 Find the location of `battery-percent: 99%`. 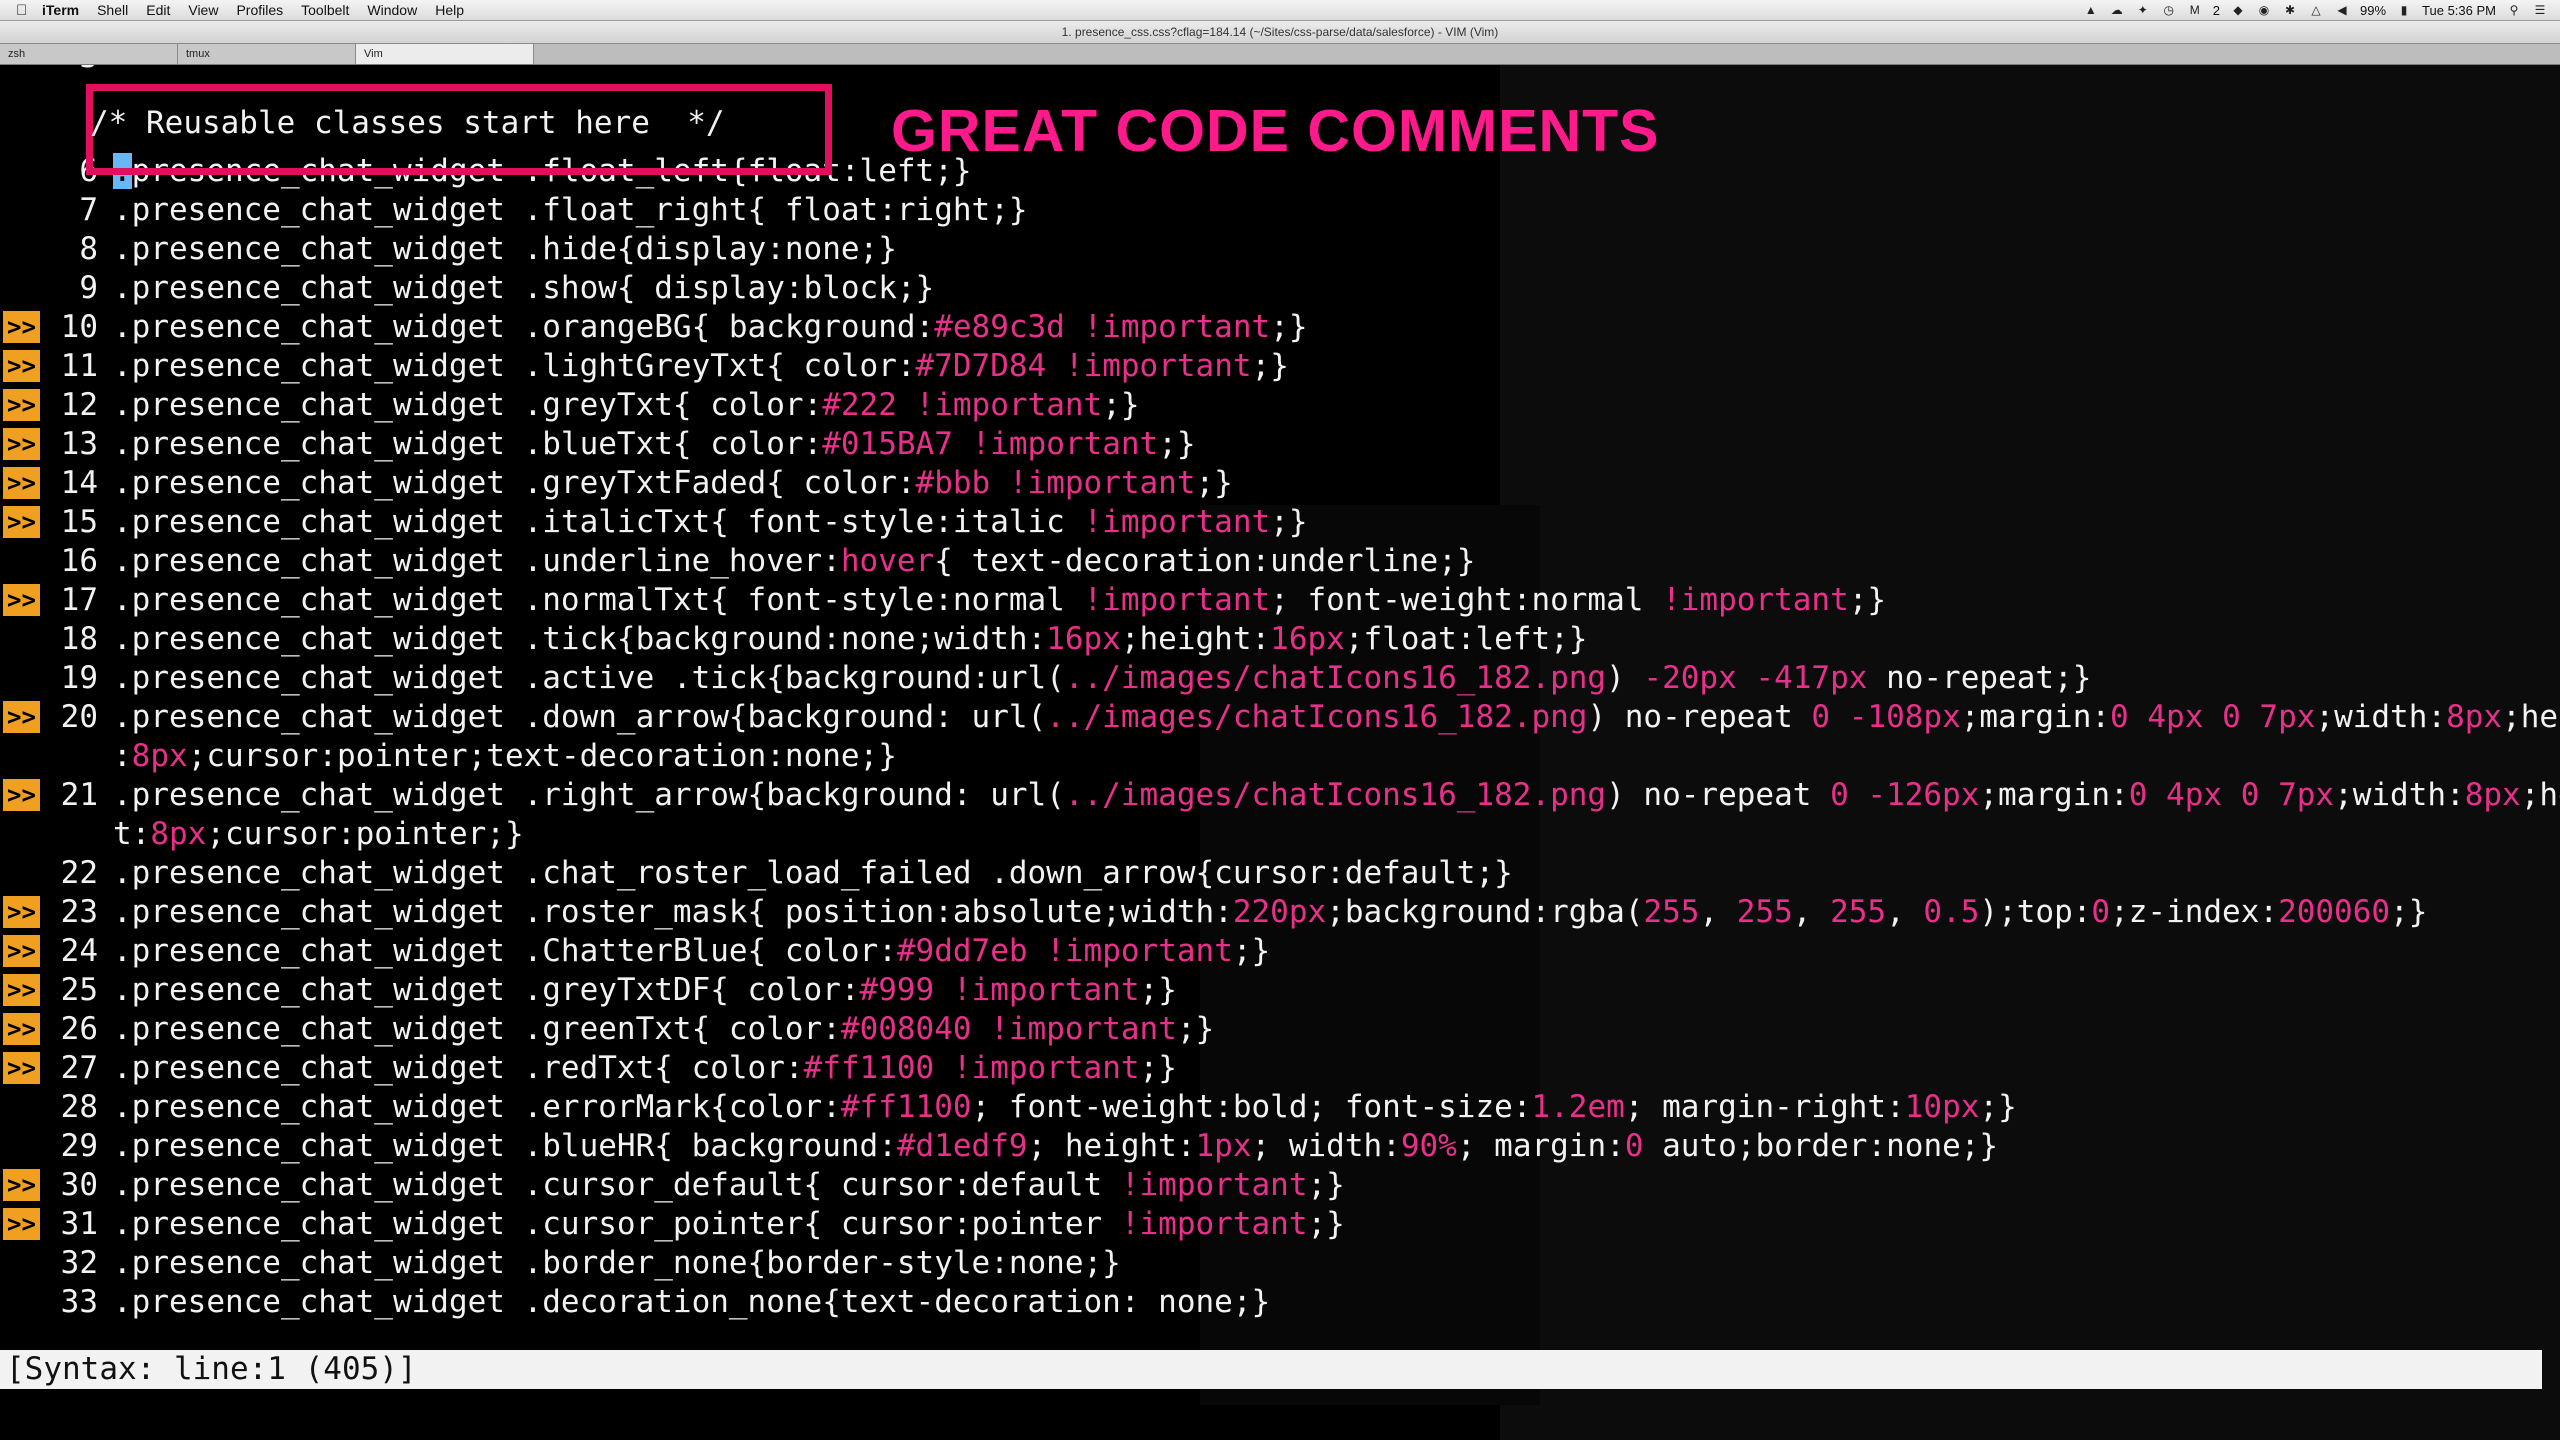

battery-percent: 99% is located at coordinates (2373, 10).